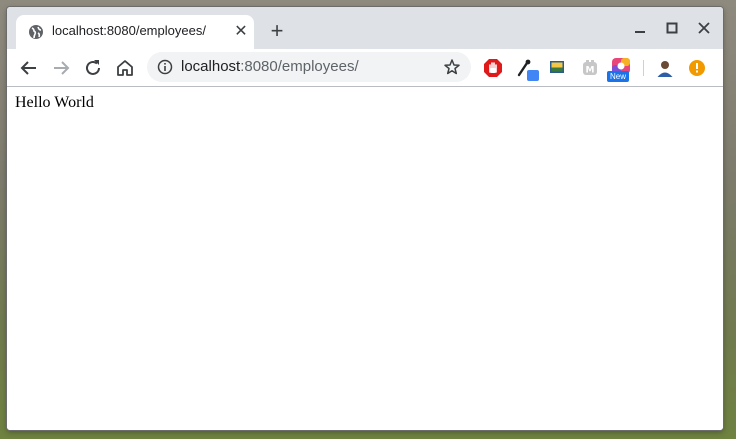  I want to click on color-picker-icon, so click(527, 69).